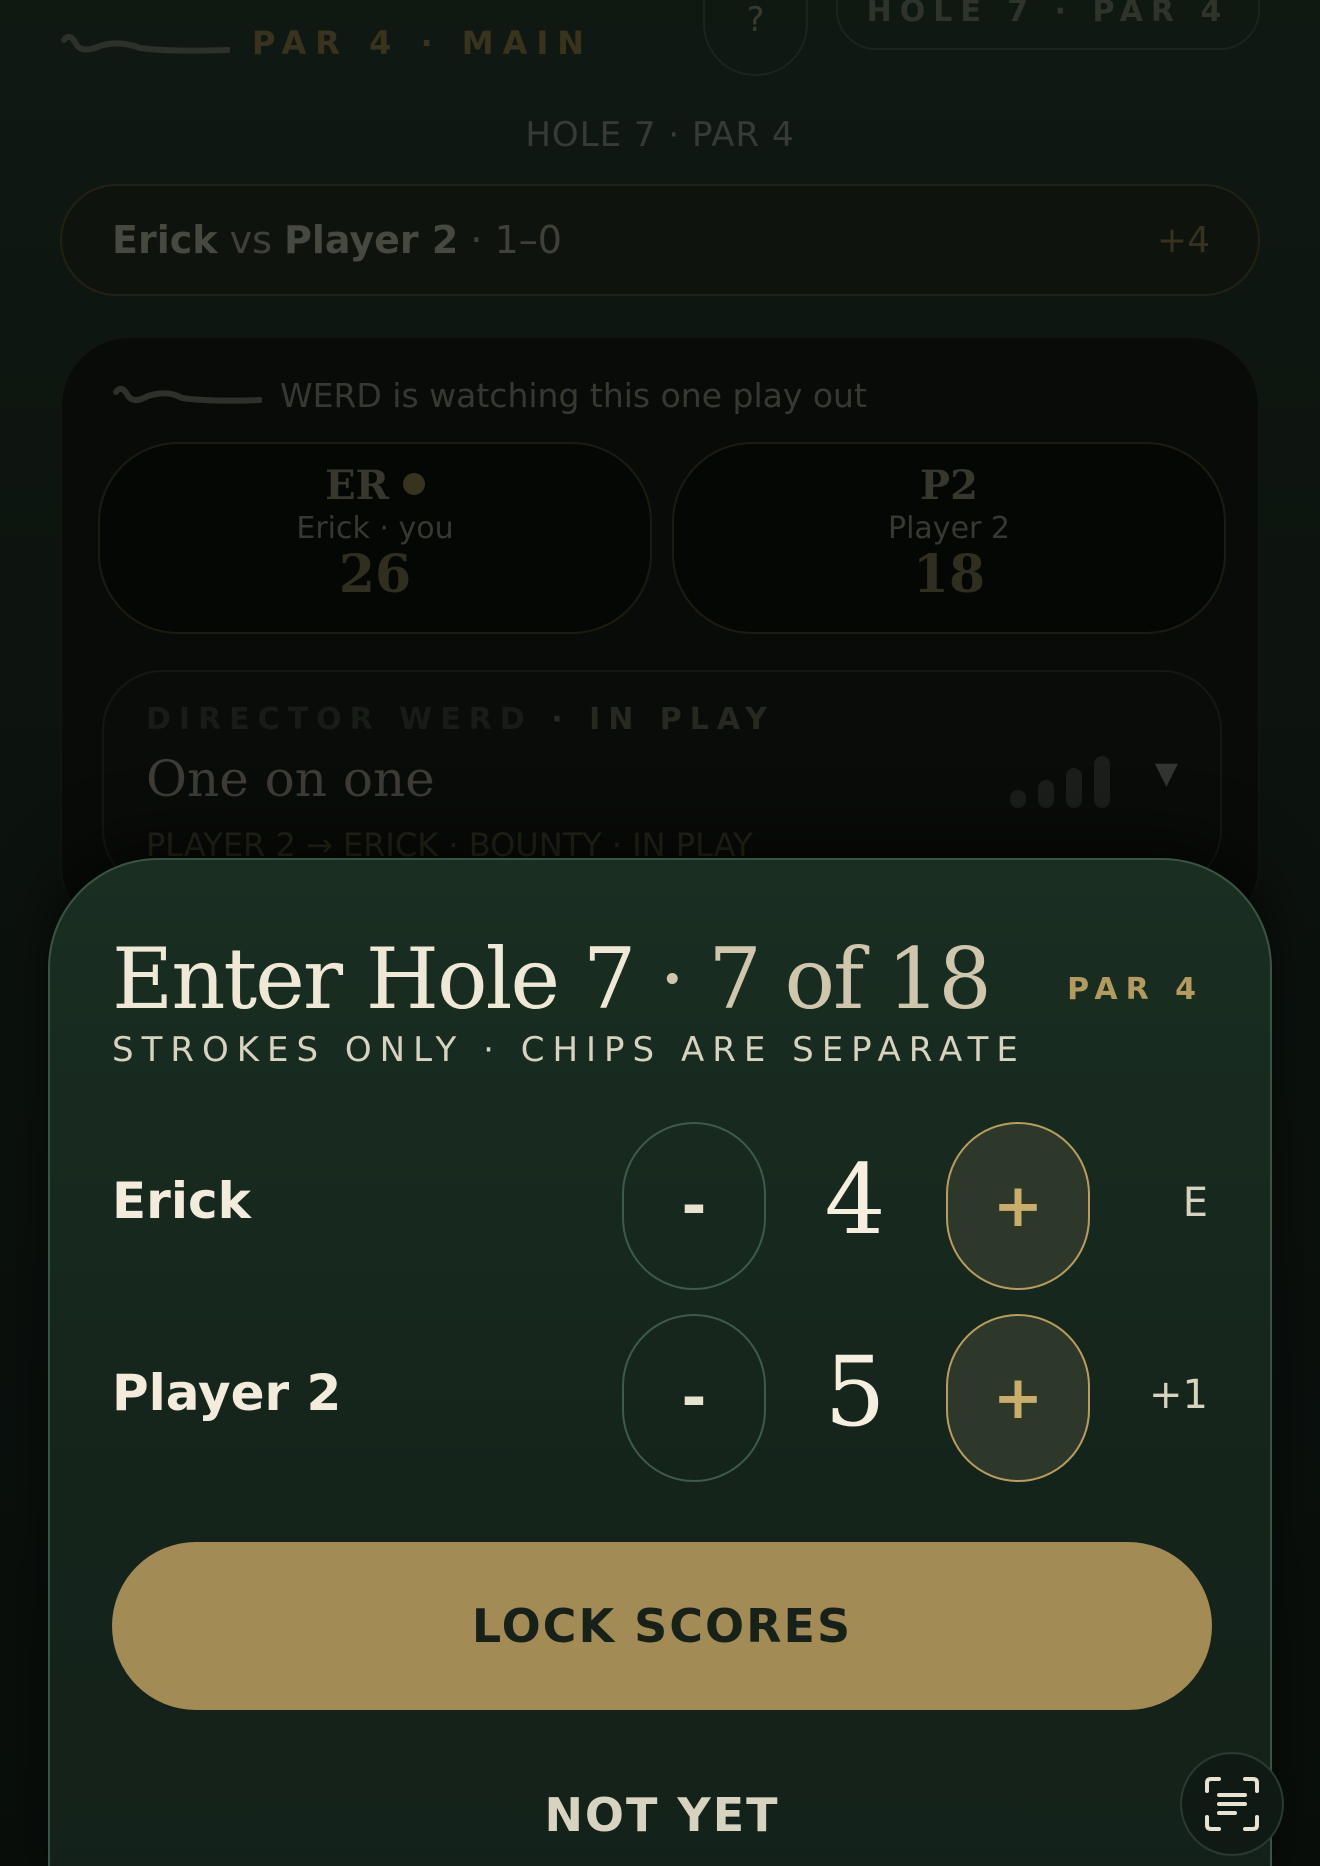 This screenshot has width=1320, height=1866. I want to click on match-record: · 1–0, so click(516, 240).